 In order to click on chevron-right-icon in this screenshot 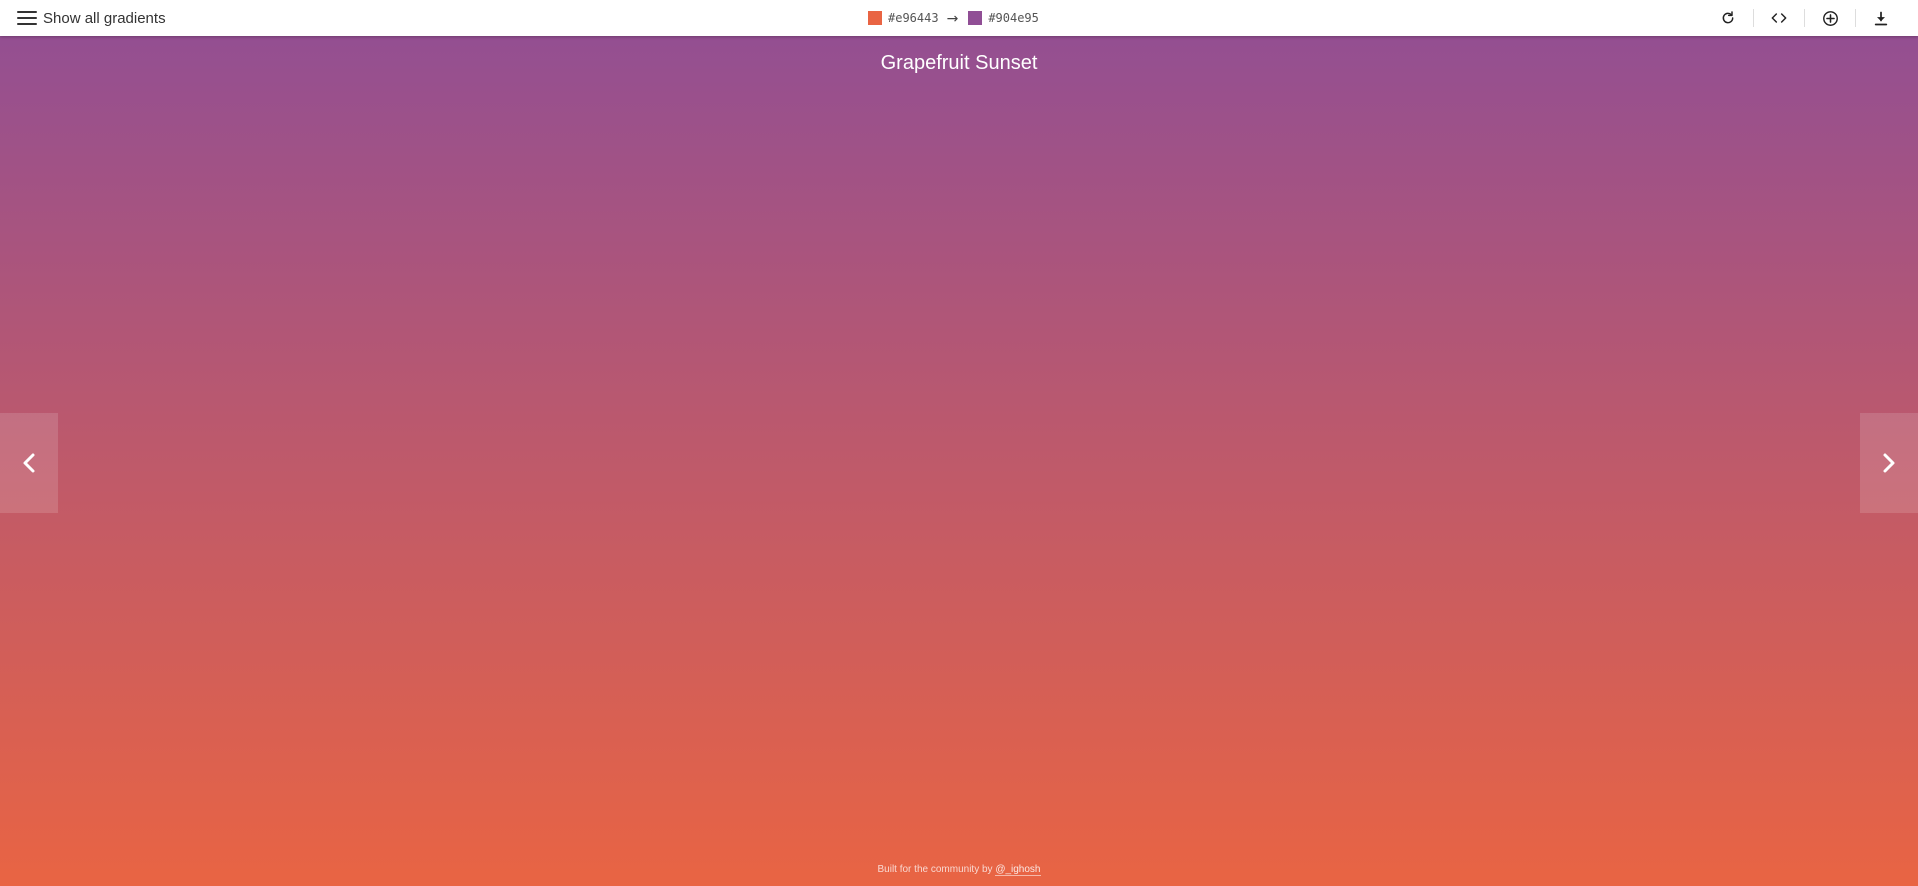, I will do `click(1889, 463)`.